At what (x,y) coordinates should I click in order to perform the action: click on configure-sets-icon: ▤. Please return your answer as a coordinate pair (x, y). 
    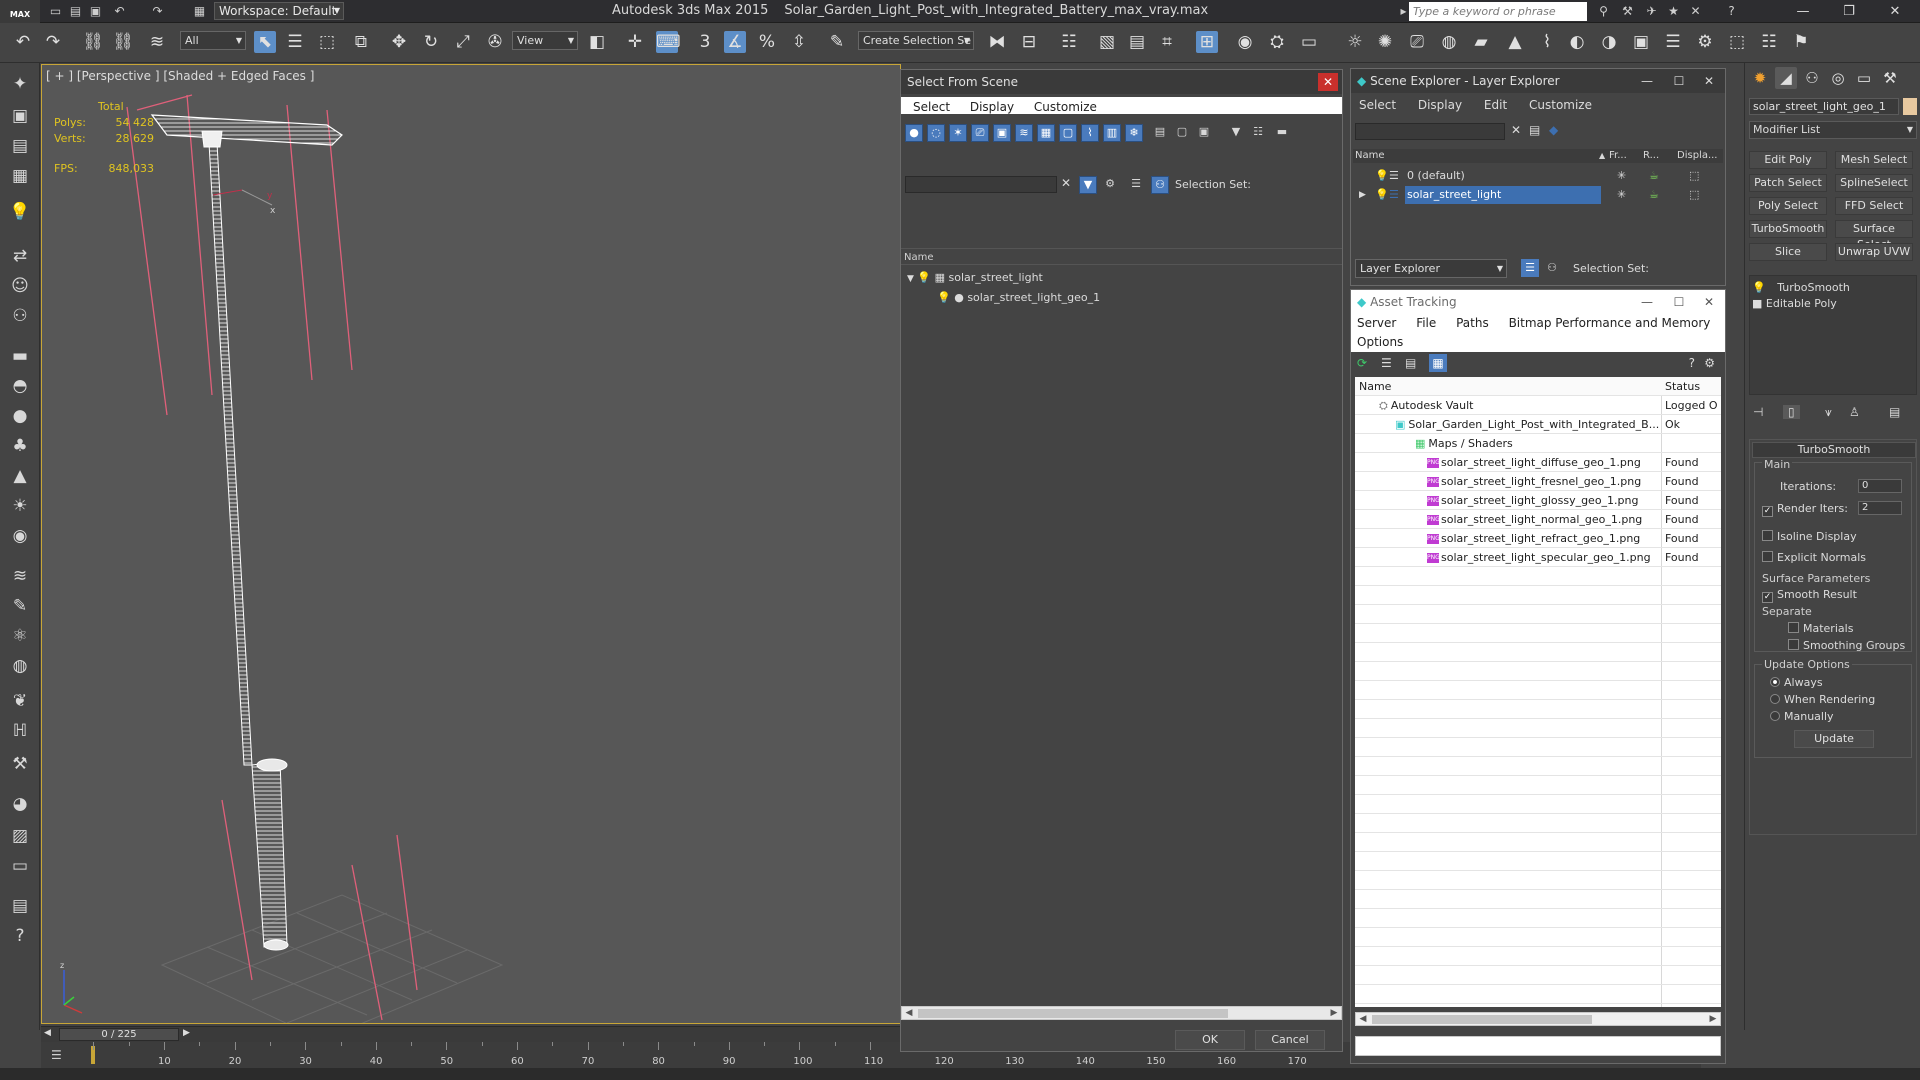
    Looking at the image, I should click on (1894, 412).